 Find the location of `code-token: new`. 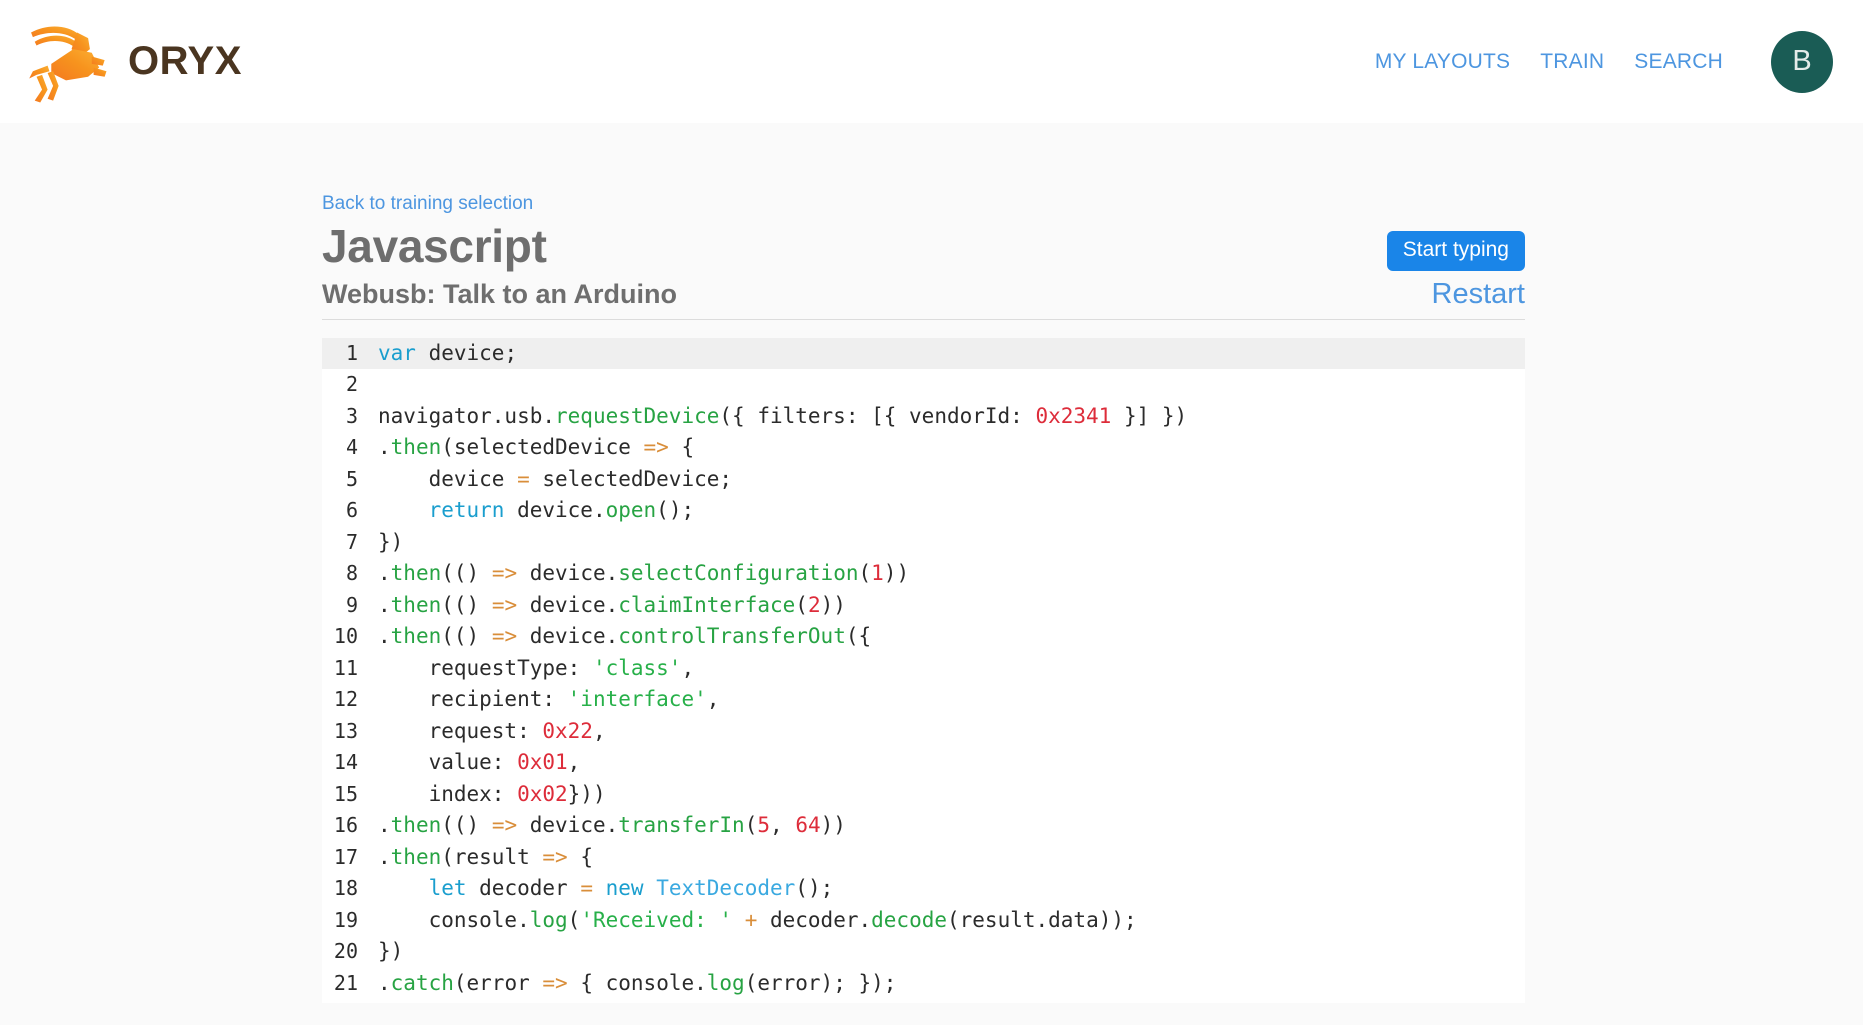

code-token: new is located at coordinates (624, 888).